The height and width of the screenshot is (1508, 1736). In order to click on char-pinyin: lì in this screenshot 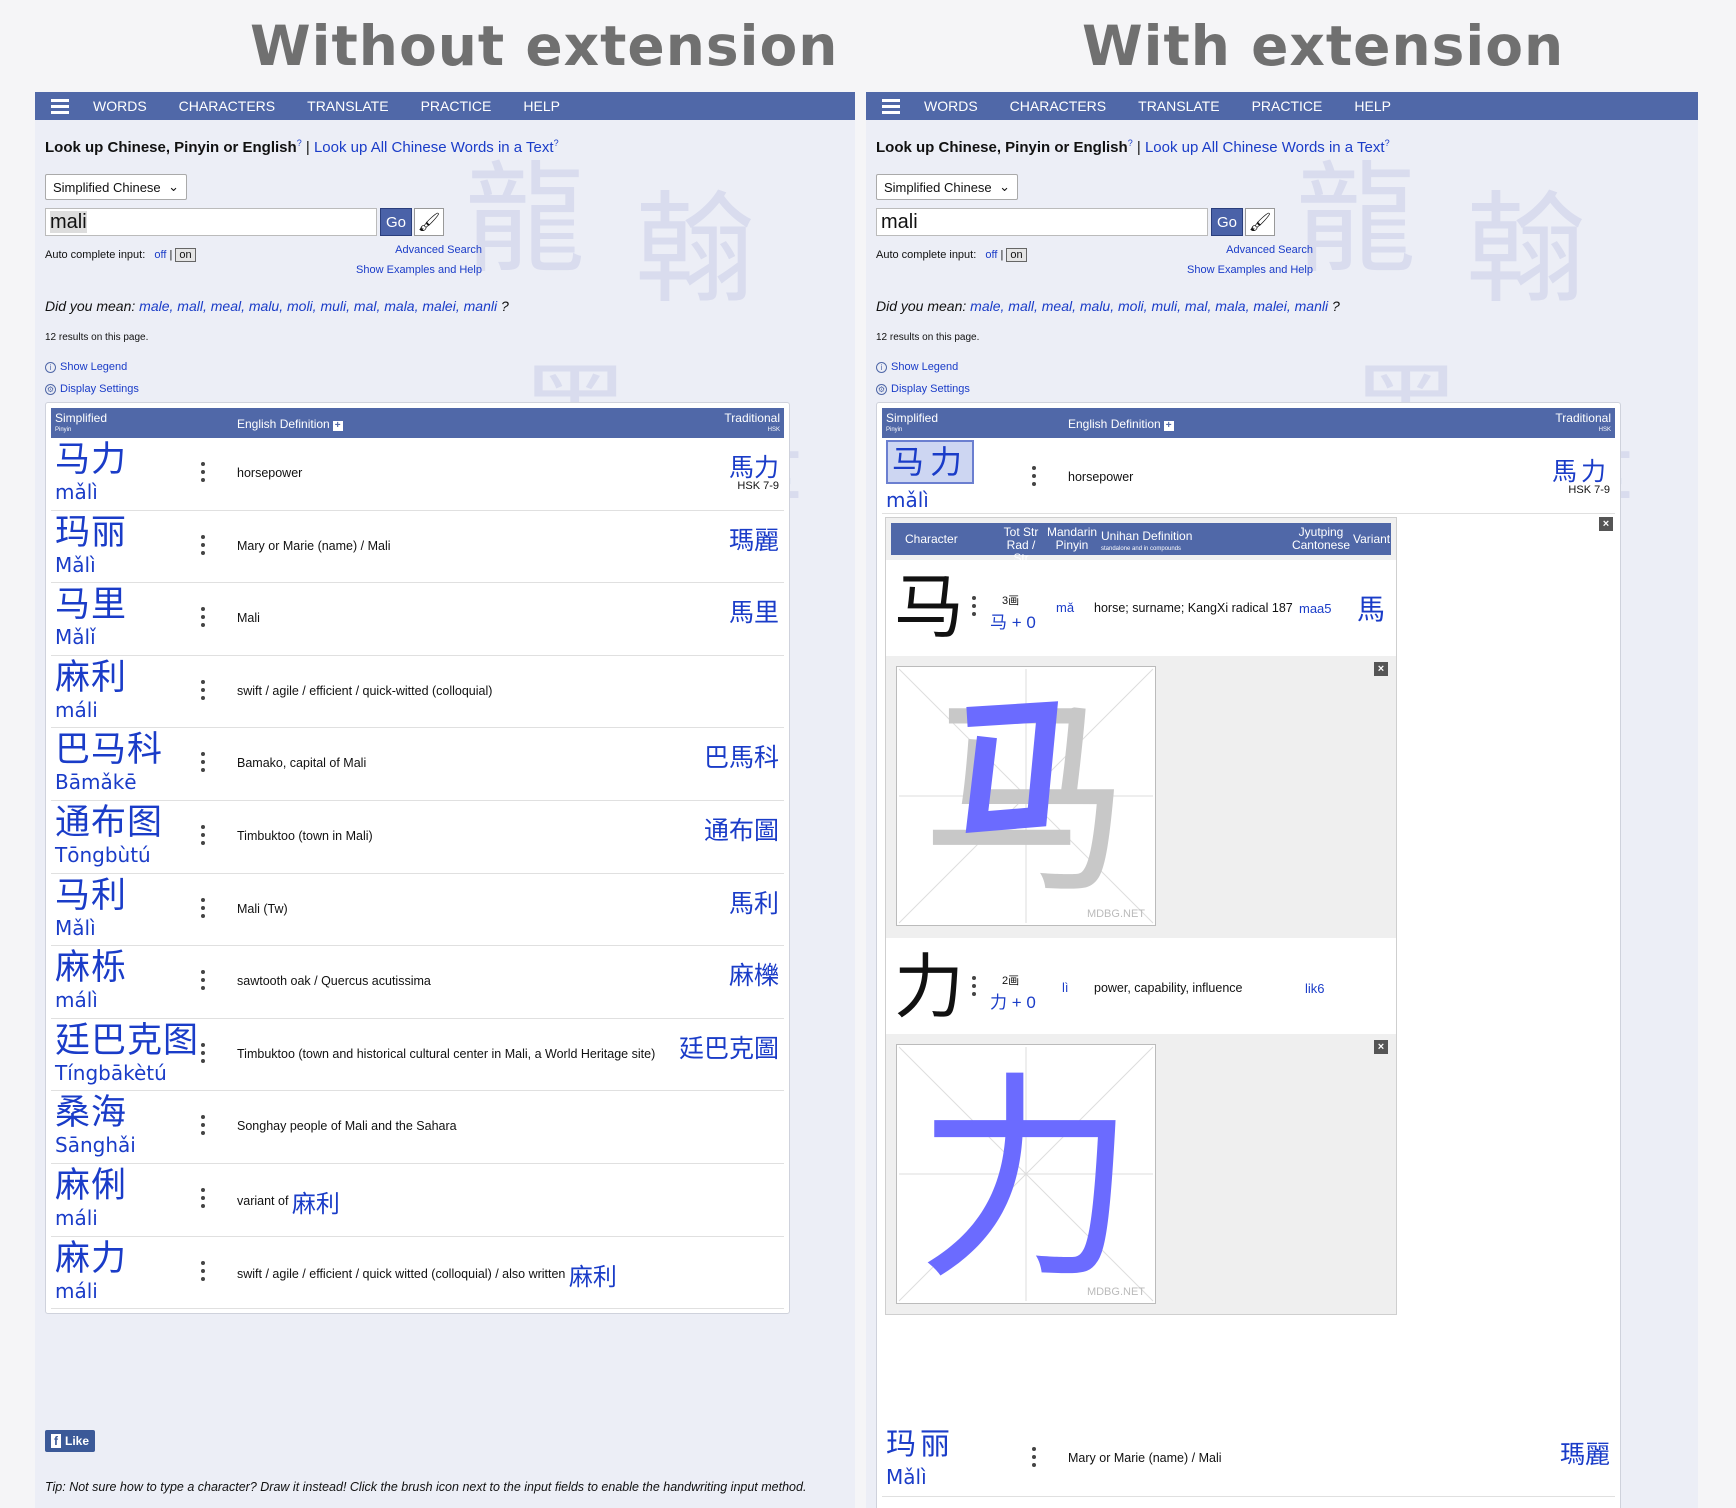, I will do `click(1065, 987)`.